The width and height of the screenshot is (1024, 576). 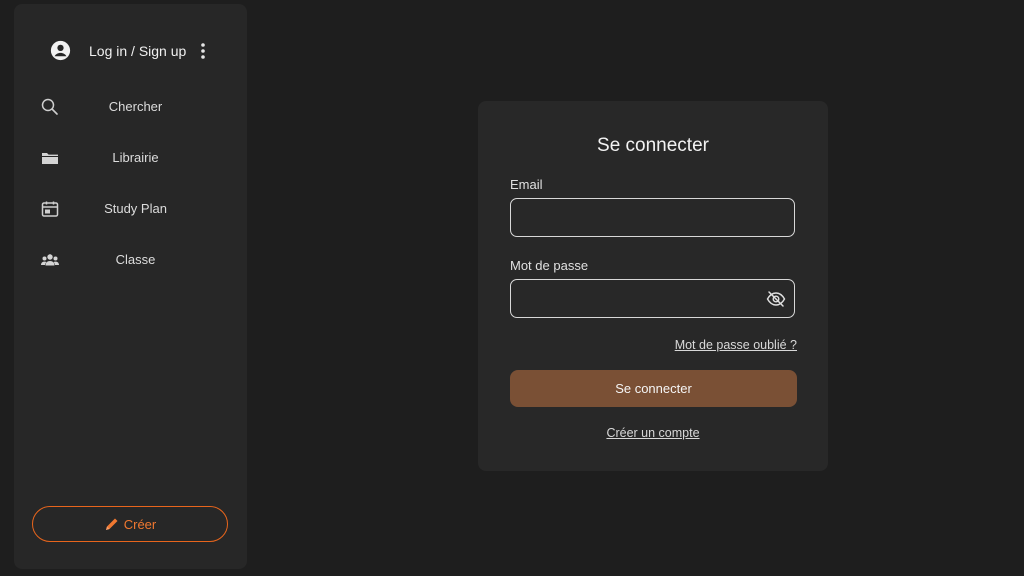 I want to click on sidebar-item-librairie: Librairie, so click(x=130, y=158).